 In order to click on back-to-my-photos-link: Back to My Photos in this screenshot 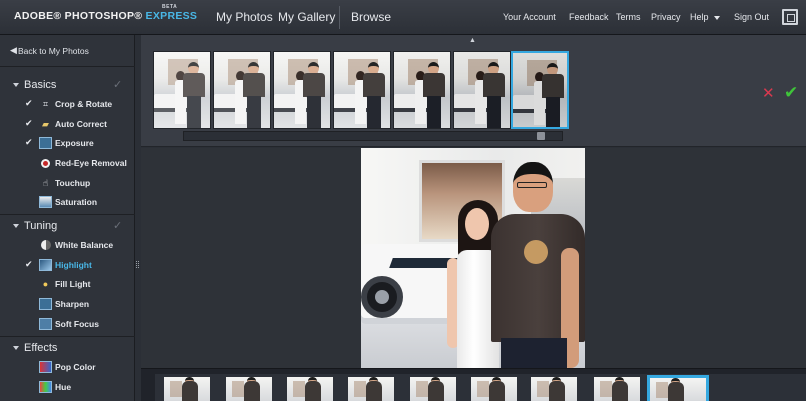, I will do `click(53, 51)`.